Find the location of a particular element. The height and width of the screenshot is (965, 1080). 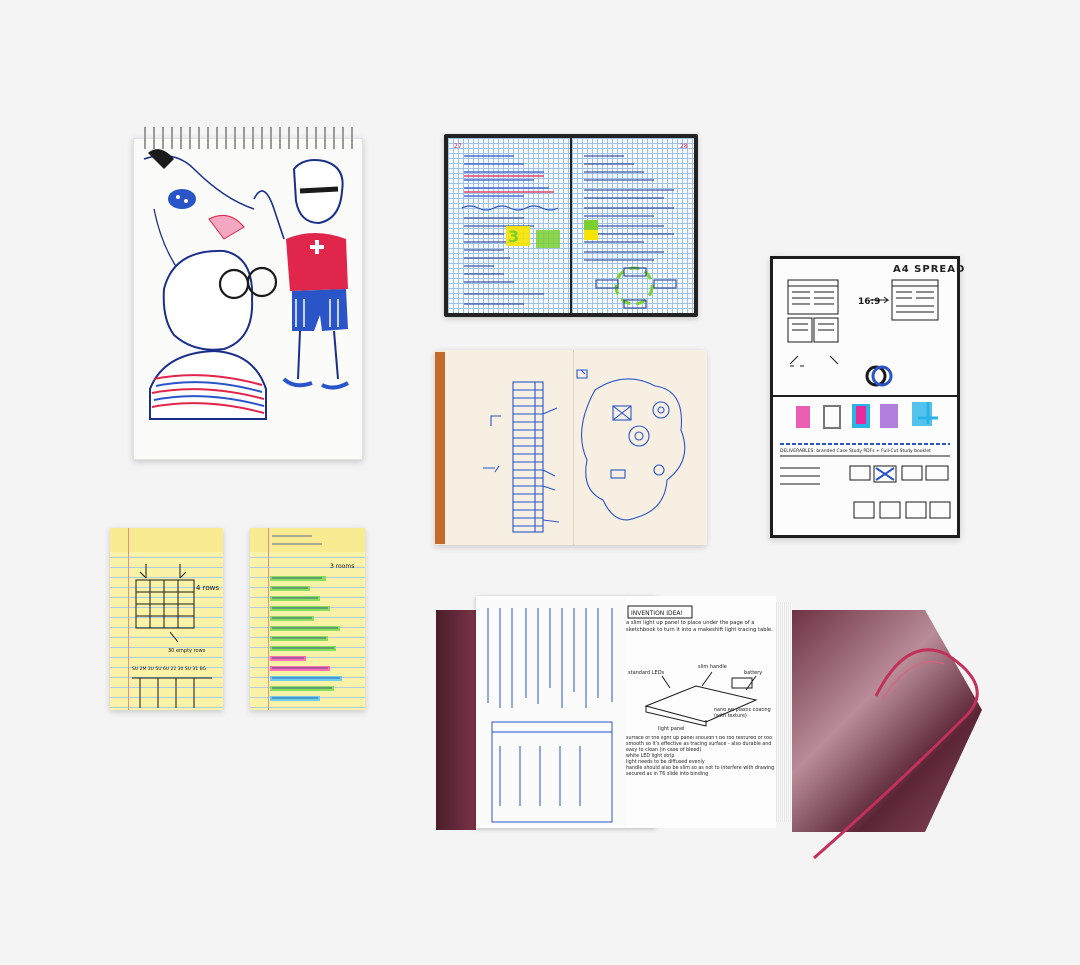

pad1-note: 30 empty rows is located at coordinates (187, 651).